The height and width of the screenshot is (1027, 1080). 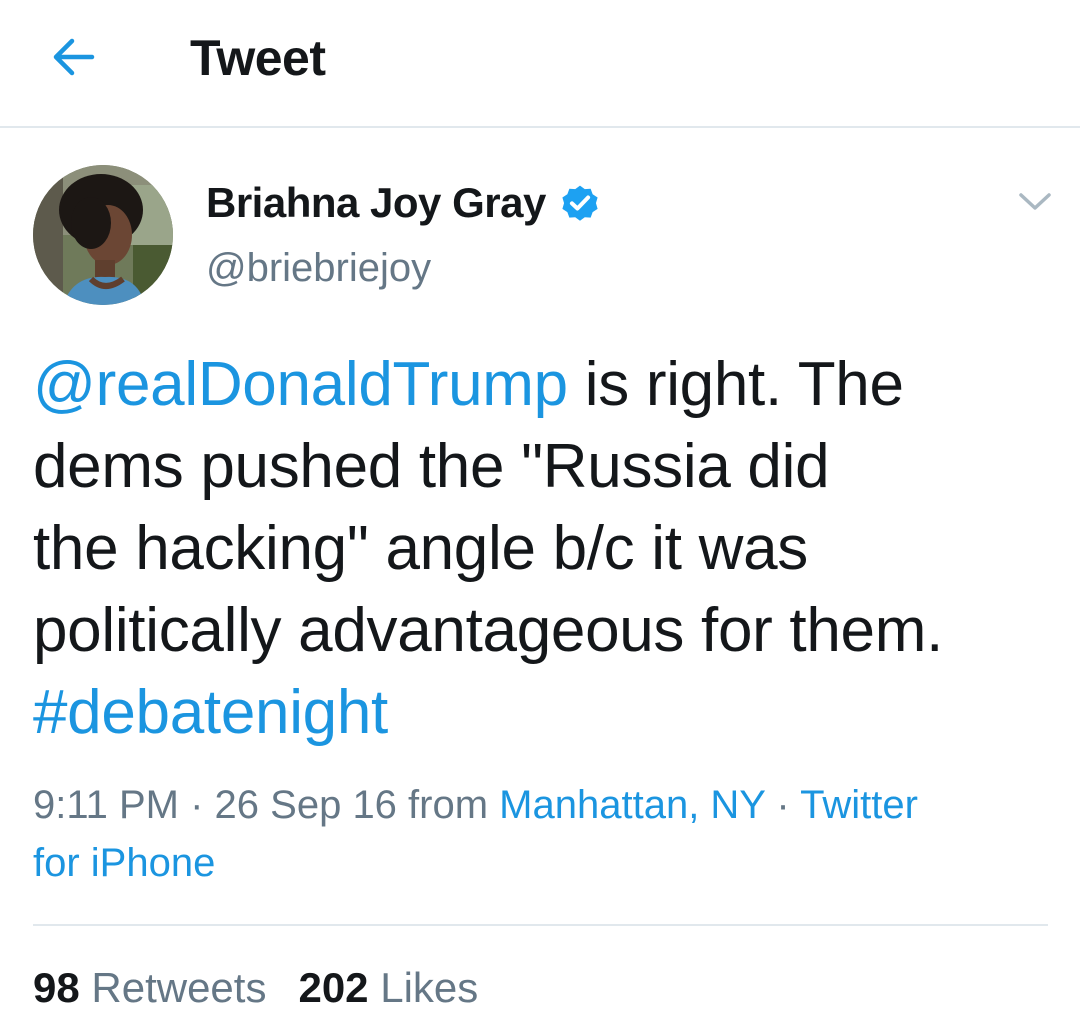 What do you see at coordinates (106, 805) in the screenshot?
I see `tweet-time: 9:11 PM` at bounding box center [106, 805].